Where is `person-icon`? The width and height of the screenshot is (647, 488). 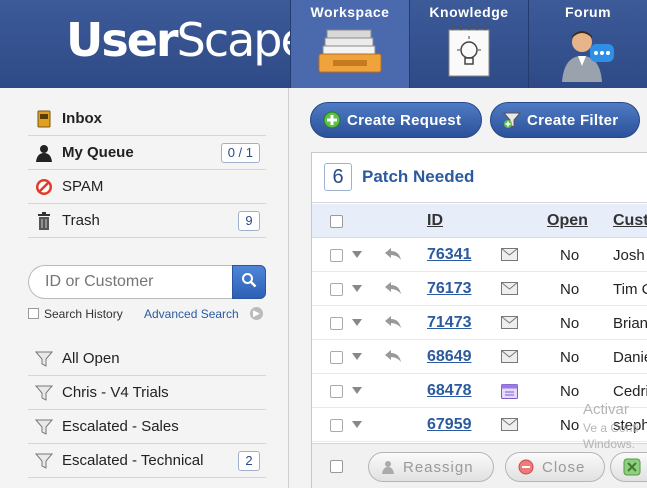 person-icon is located at coordinates (44, 153).